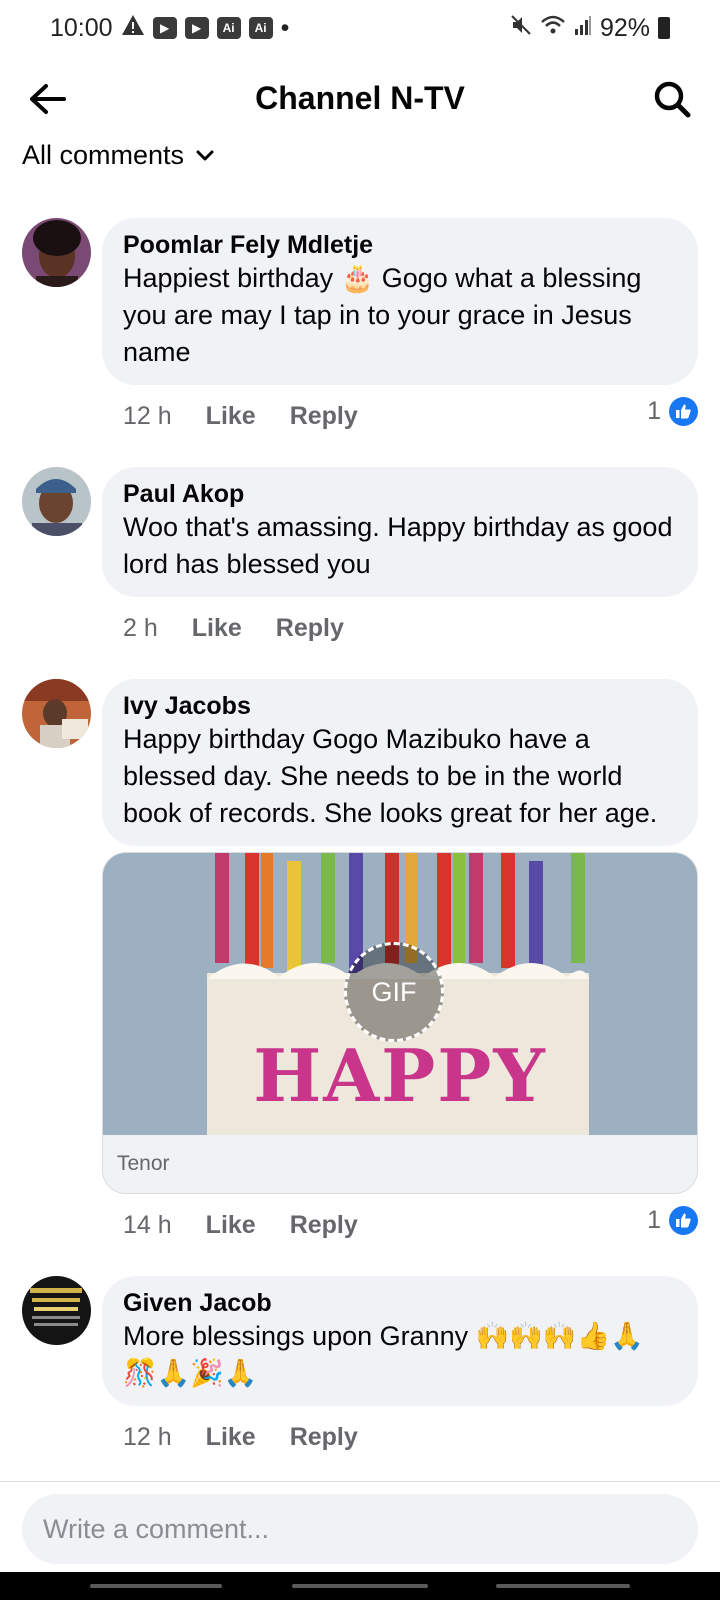 The height and width of the screenshot is (1600, 720). Describe the element at coordinates (147, 1225) in the screenshot. I see `comment-time: 14 h` at that location.